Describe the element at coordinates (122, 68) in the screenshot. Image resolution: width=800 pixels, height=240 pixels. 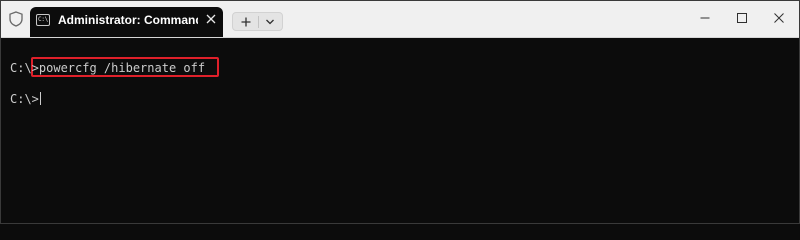
I see `command-text: powercfg /hibernate off` at that location.